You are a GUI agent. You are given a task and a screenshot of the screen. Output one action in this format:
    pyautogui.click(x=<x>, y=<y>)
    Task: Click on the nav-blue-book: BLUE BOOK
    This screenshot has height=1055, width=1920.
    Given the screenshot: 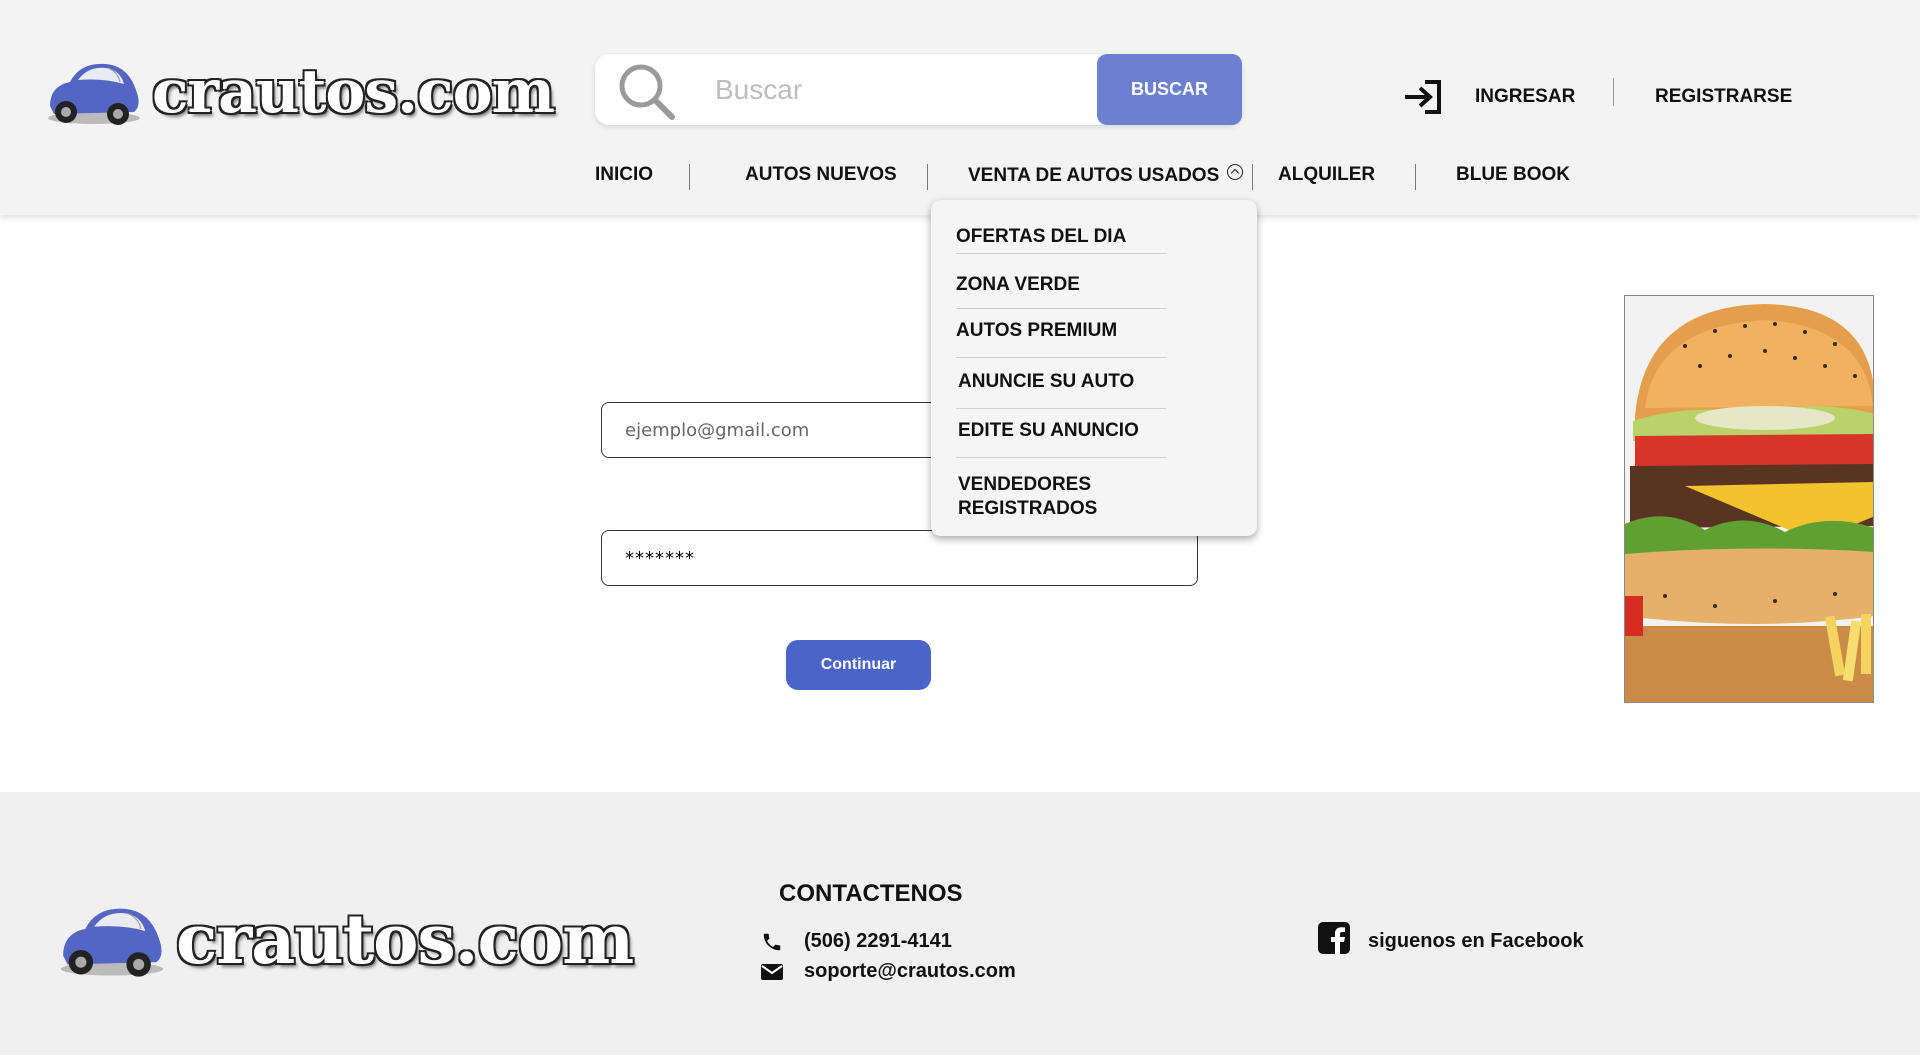 What is the action you would take?
    pyautogui.click(x=1513, y=175)
    